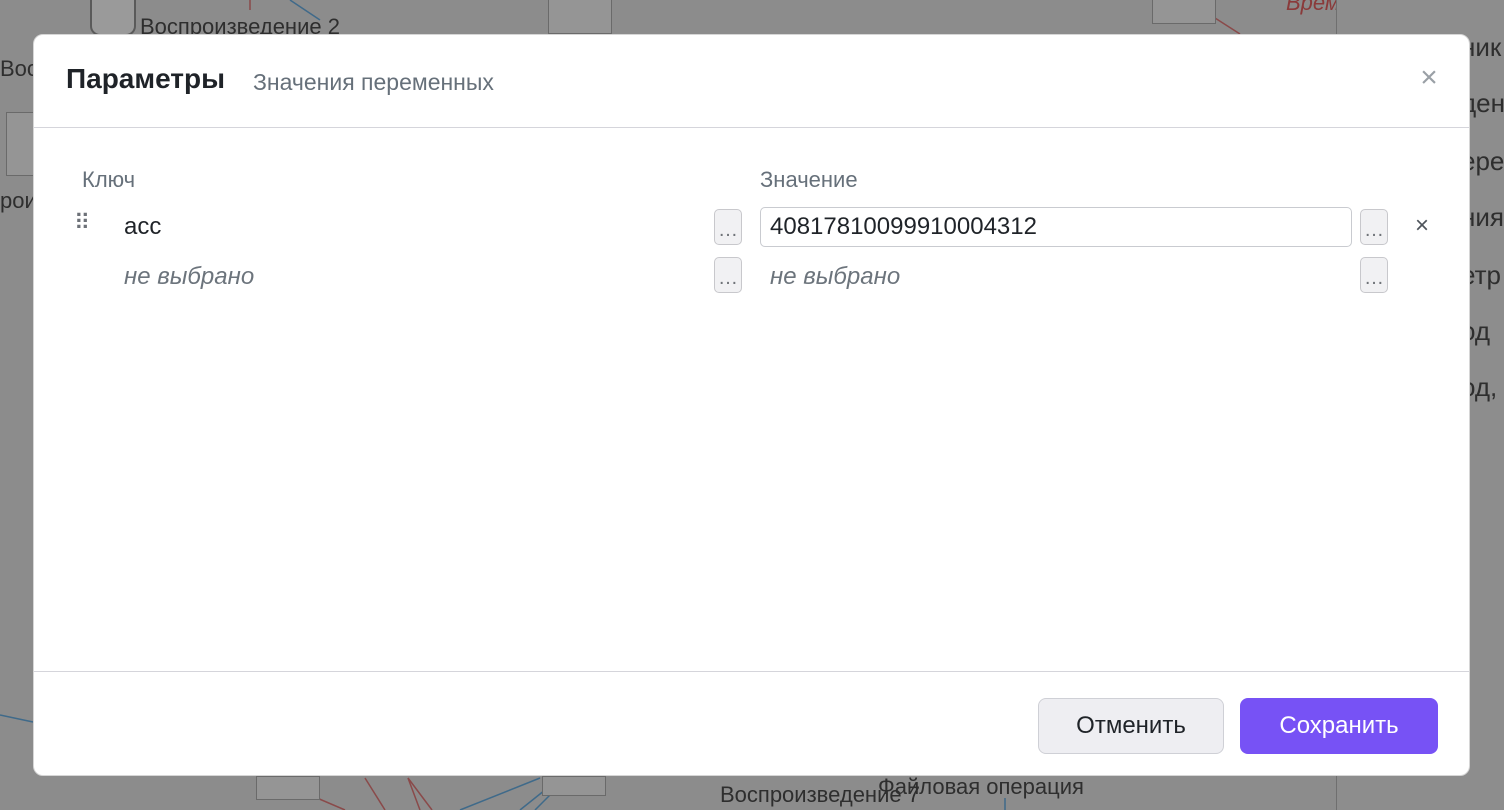 The height and width of the screenshot is (810, 1504). Describe the element at coordinates (1339, 726) in the screenshot. I see `save-button: Сохранить` at that location.